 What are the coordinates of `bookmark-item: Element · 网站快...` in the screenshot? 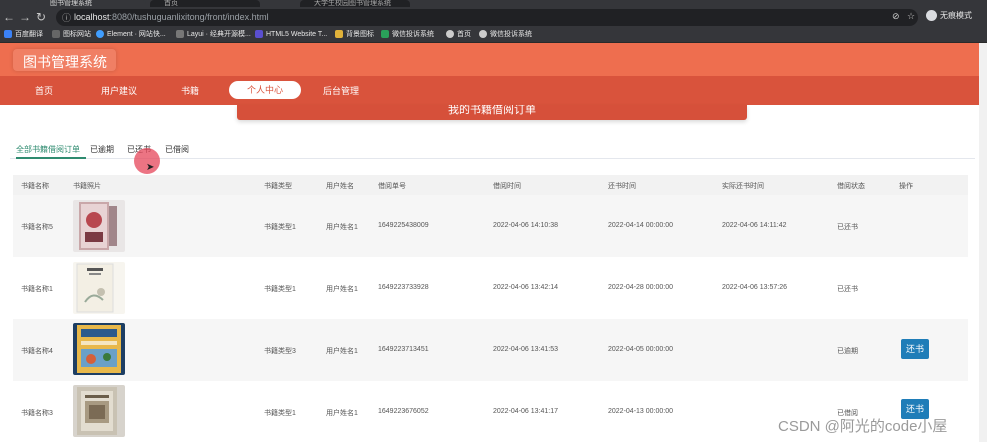 It's located at (131, 35).